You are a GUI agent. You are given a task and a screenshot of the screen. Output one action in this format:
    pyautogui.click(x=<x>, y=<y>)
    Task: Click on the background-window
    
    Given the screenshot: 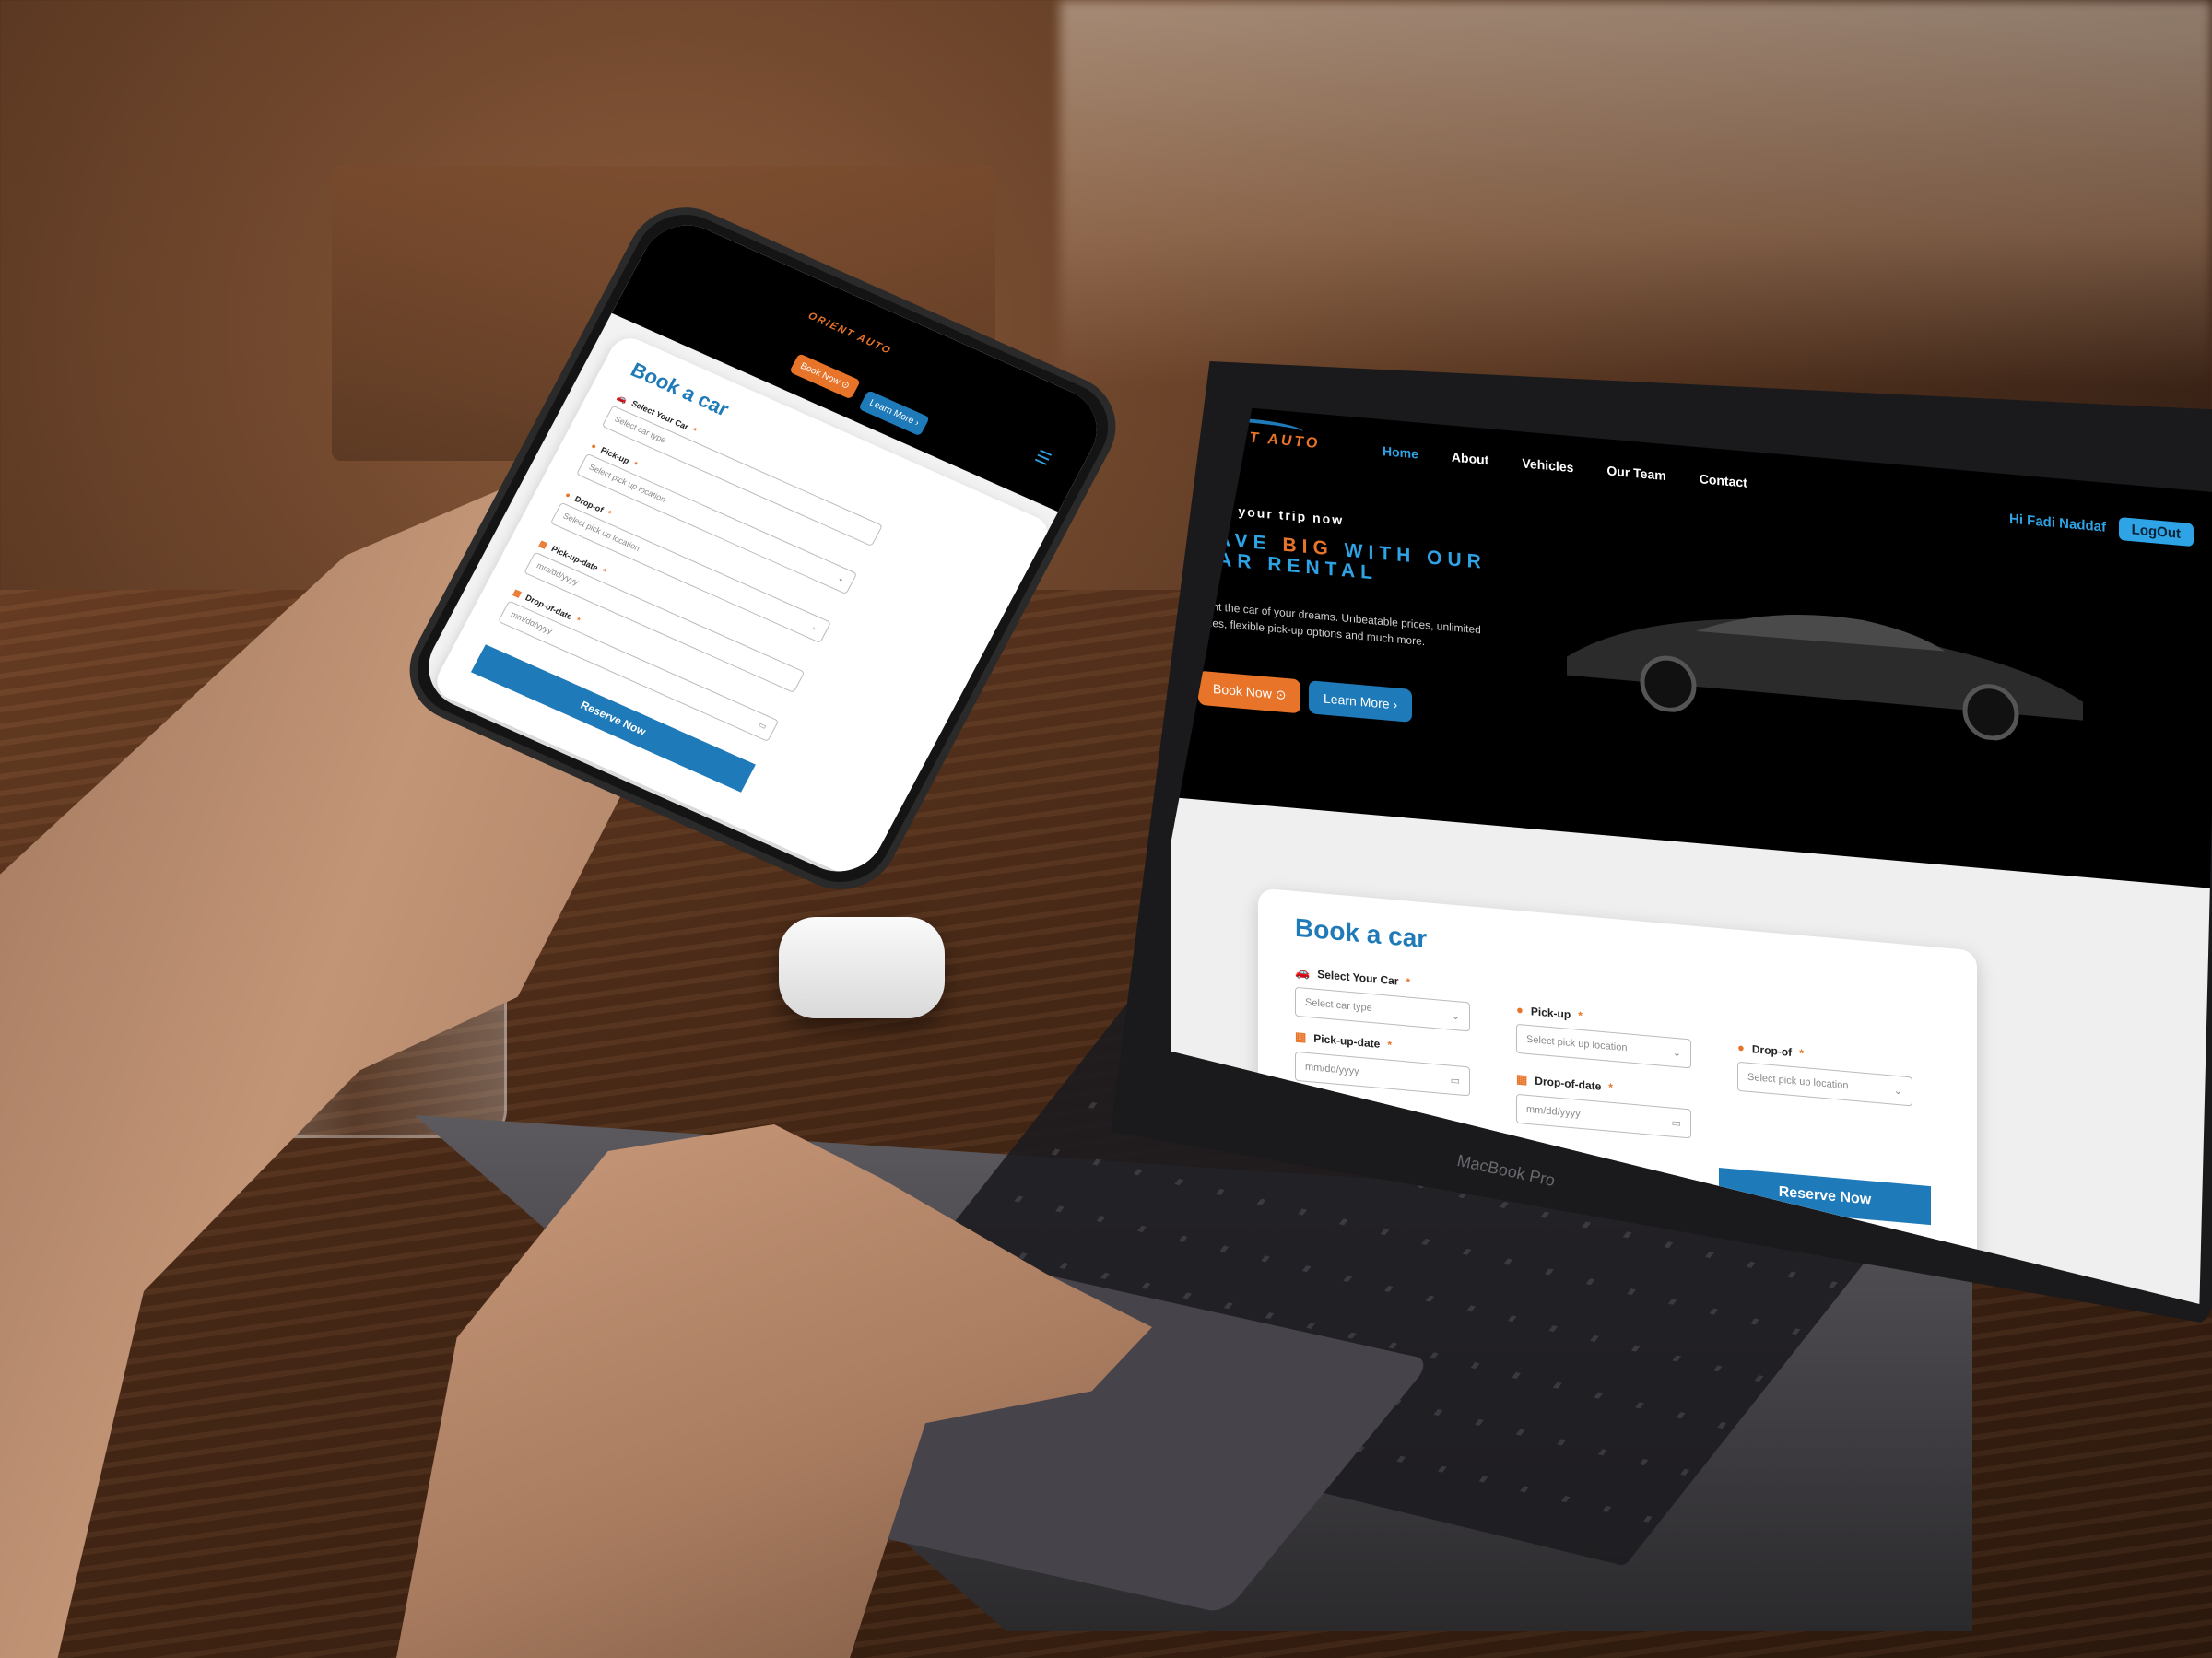 What is the action you would take?
    pyautogui.click(x=1636, y=194)
    